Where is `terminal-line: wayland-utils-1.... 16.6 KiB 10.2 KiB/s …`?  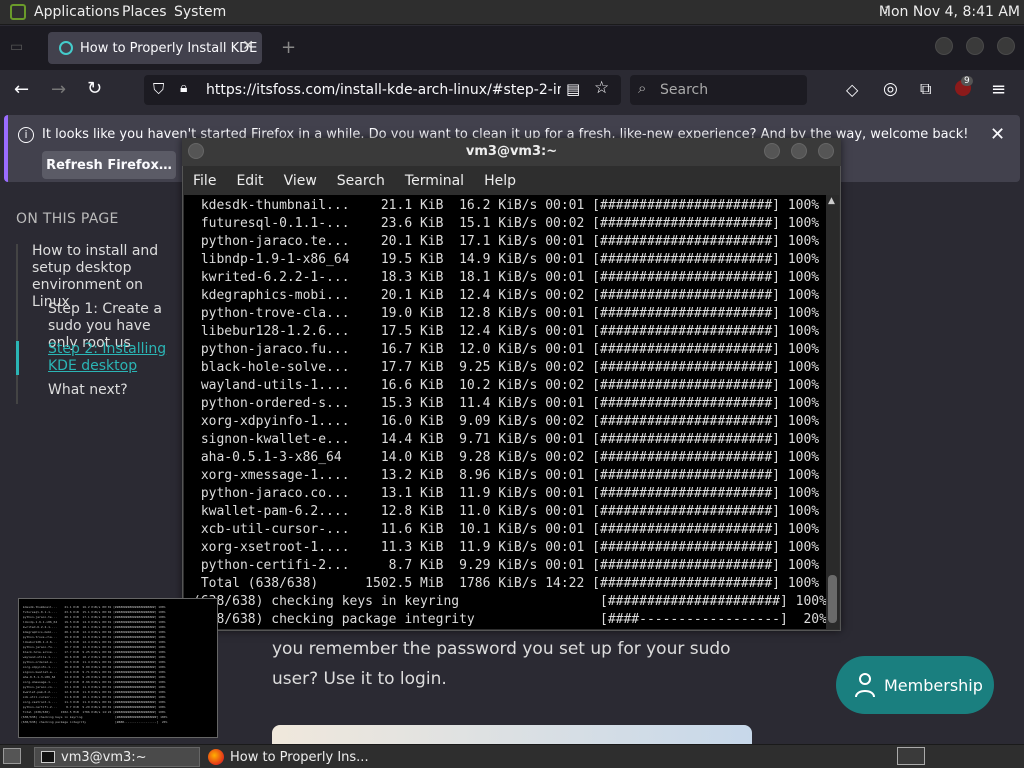
terminal-line: wayland-utils-1.... 16.6 KiB 10.2 KiB/s … is located at coordinates (506, 385).